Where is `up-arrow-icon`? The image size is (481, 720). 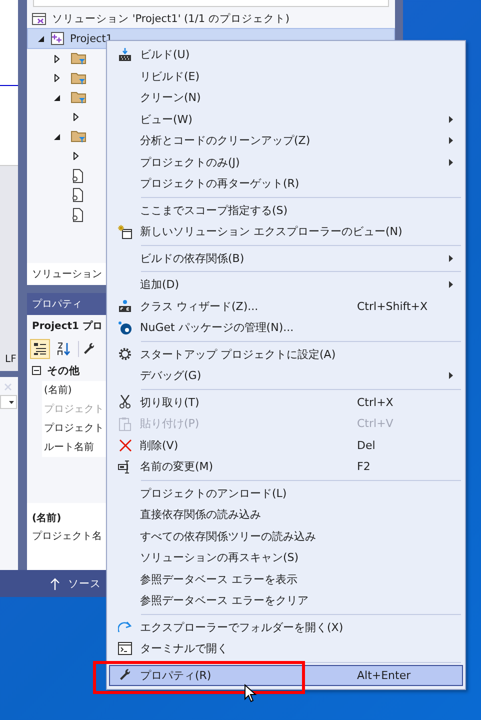
up-arrow-icon is located at coordinates (55, 584).